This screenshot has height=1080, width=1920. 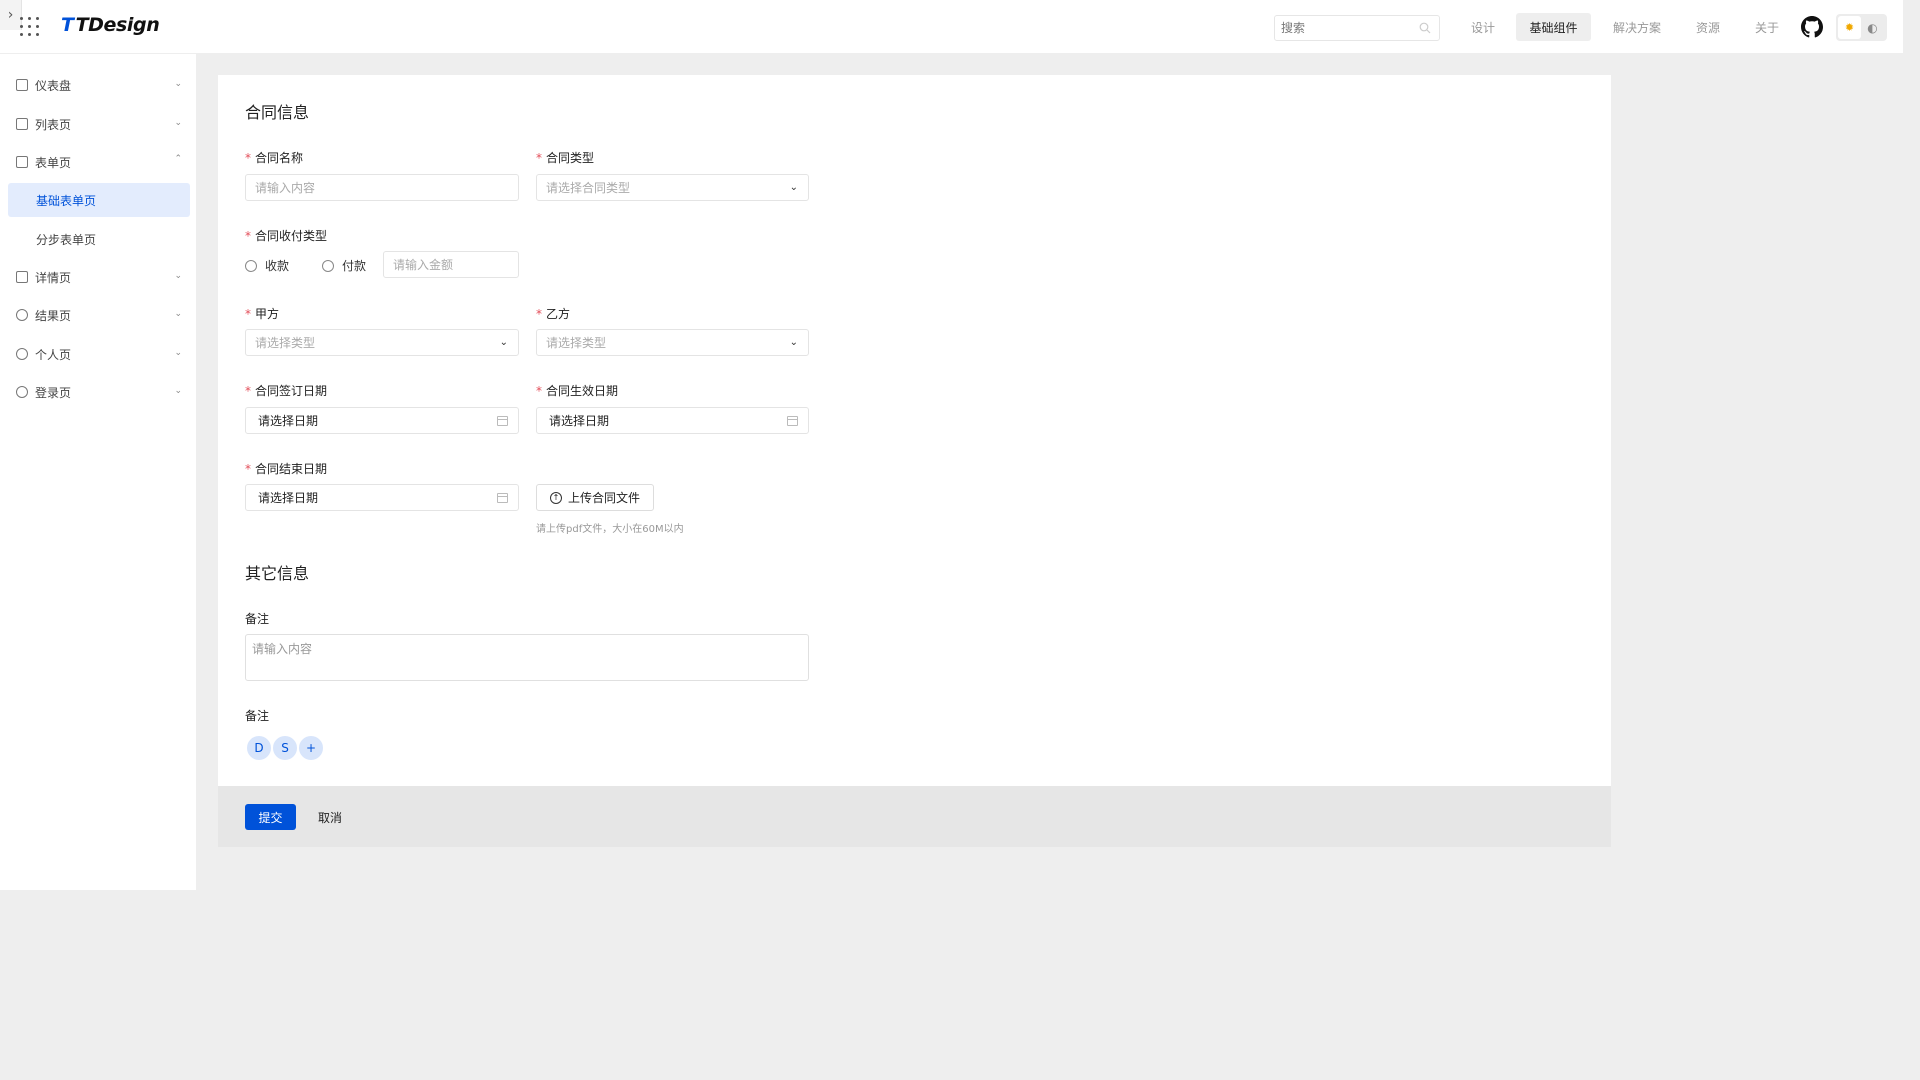 What do you see at coordinates (99, 239) in the screenshot?
I see `sidebar-item-step-form: 分步表单页` at bounding box center [99, 239].